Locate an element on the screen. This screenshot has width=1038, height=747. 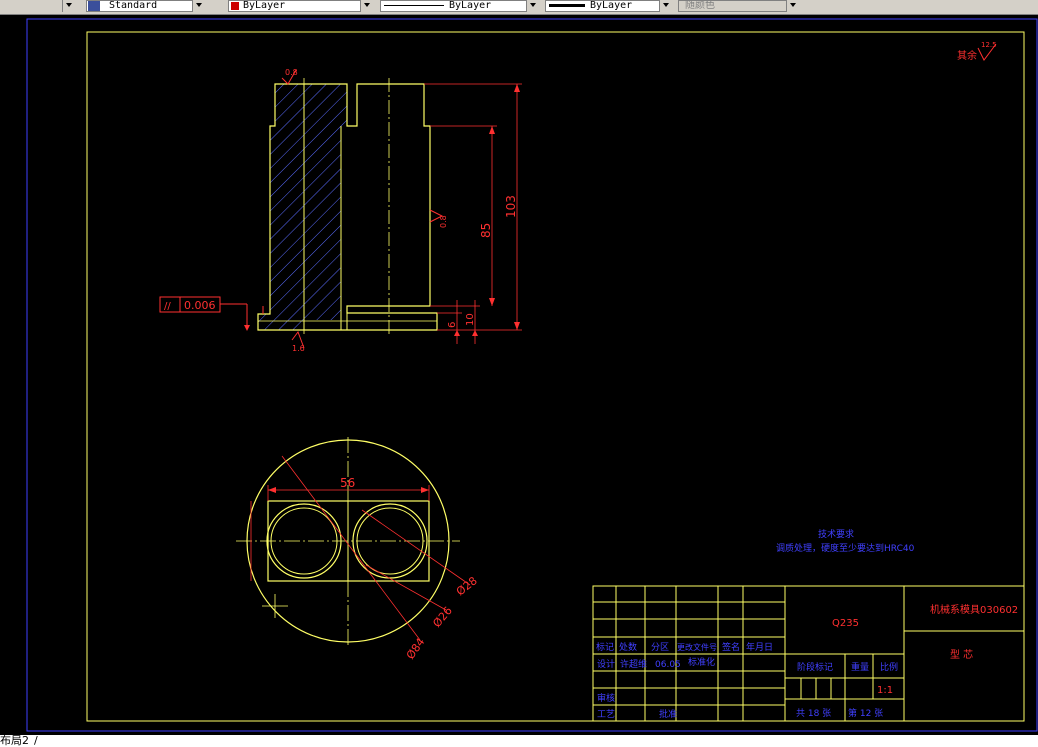
tb-scale-value: 1:1 is located at coordinates (885, 690).